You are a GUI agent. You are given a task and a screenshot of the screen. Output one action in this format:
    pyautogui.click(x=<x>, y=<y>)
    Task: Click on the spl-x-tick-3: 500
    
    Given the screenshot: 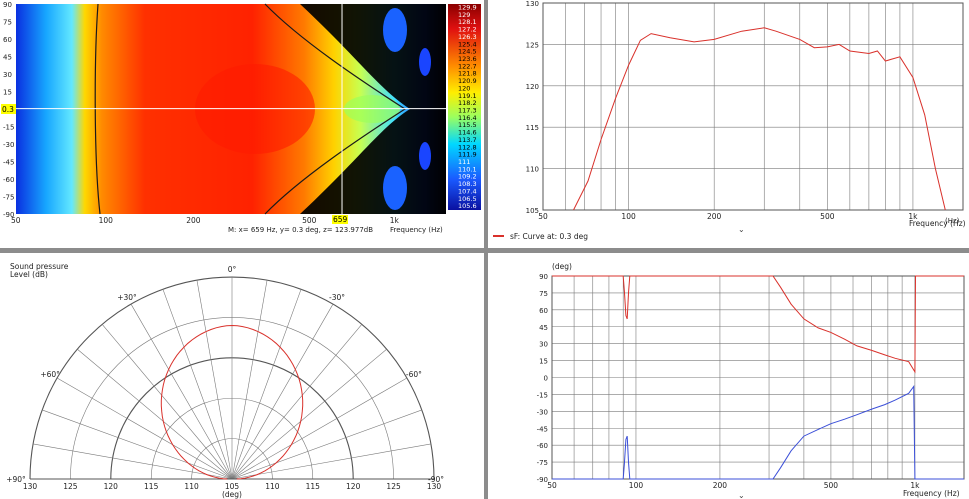 What is the action you would take?
    pyautogui.click(x=827, y=216)
    